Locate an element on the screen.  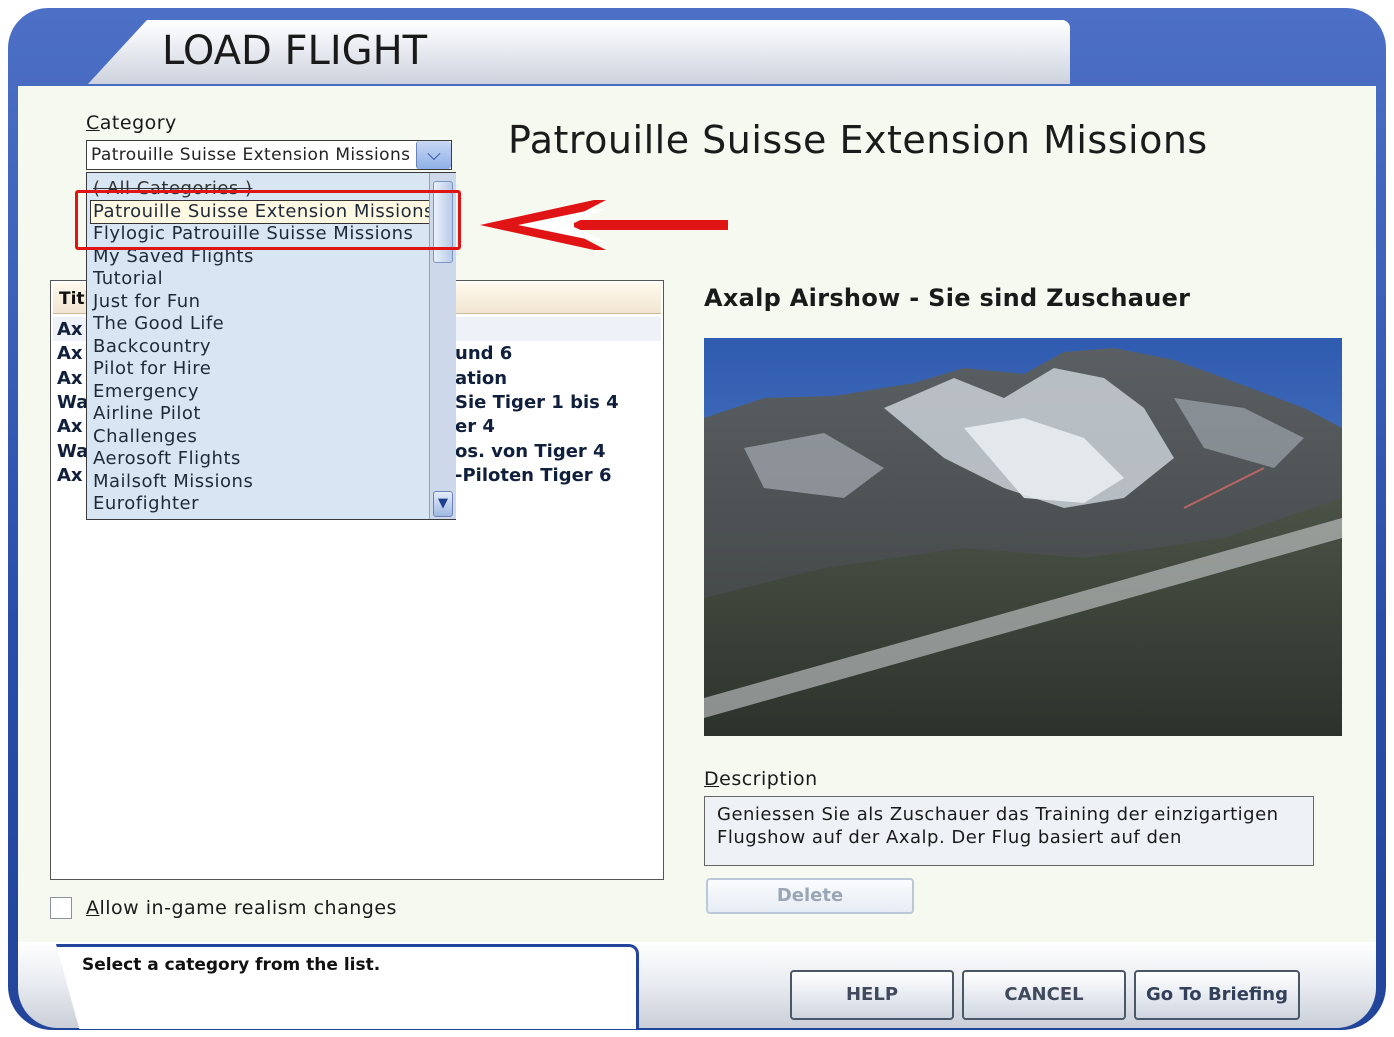
dropdown-option: Emergency is located at coordinates (146, 392).